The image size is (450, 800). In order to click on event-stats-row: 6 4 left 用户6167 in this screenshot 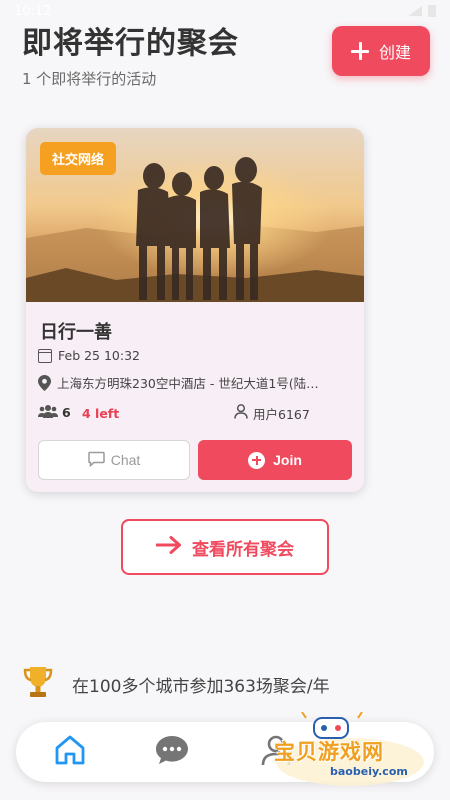, I will do `click(196, 414)`.